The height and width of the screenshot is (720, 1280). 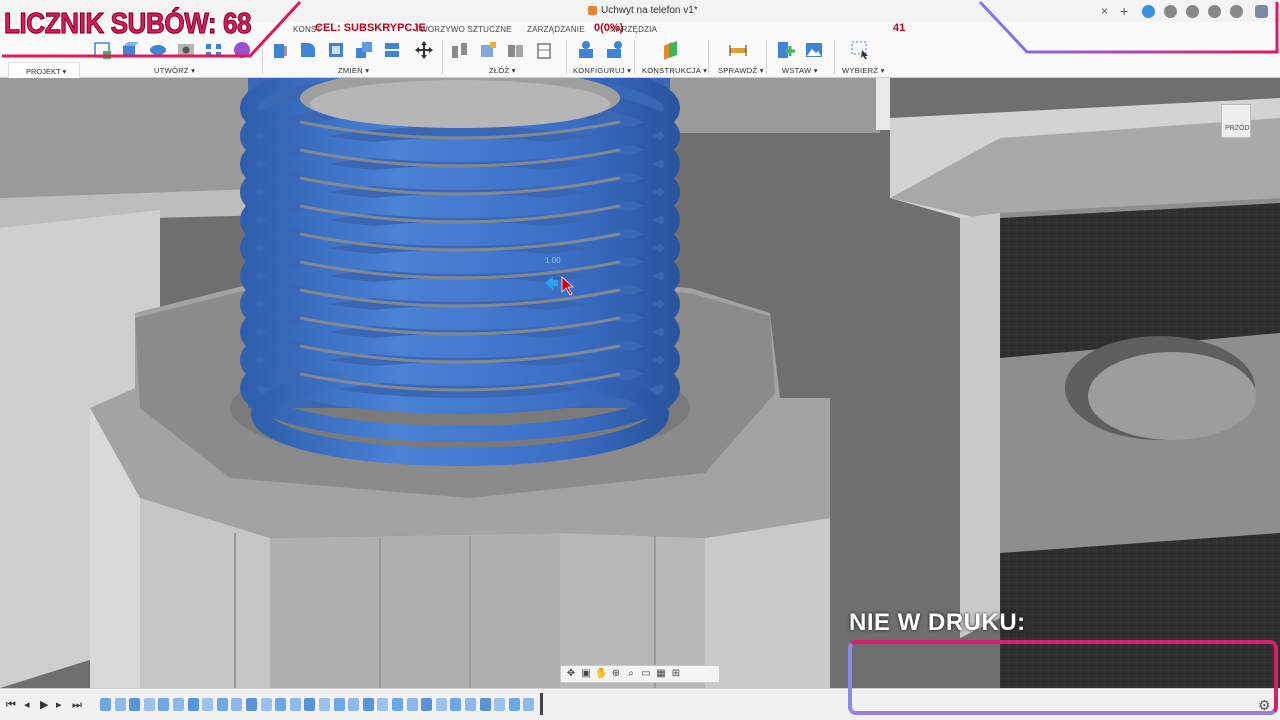 I want to click on group-configure: KONFIGURUJ ▾, so click(x=602, y=70).